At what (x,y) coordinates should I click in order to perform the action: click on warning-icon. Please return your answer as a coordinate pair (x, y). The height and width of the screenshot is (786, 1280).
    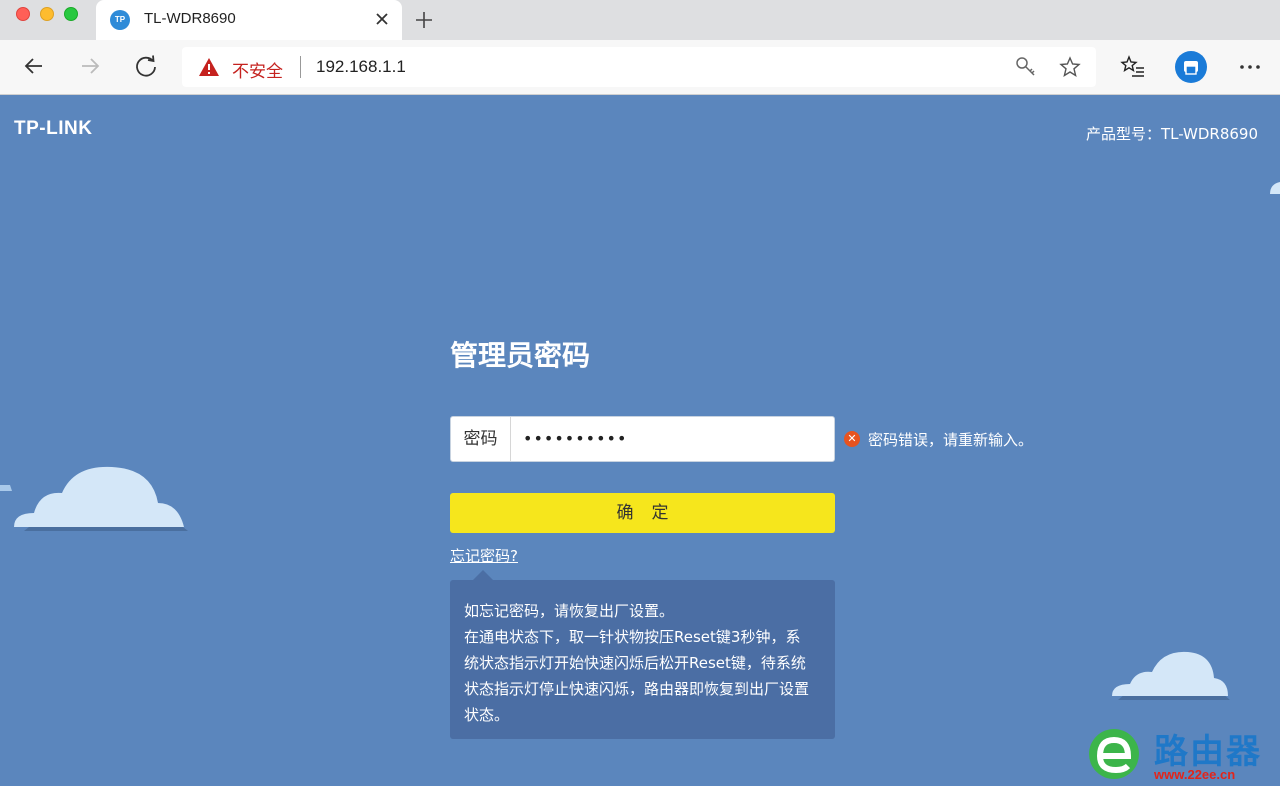
    Looking at the image, I should click on (209, 67).